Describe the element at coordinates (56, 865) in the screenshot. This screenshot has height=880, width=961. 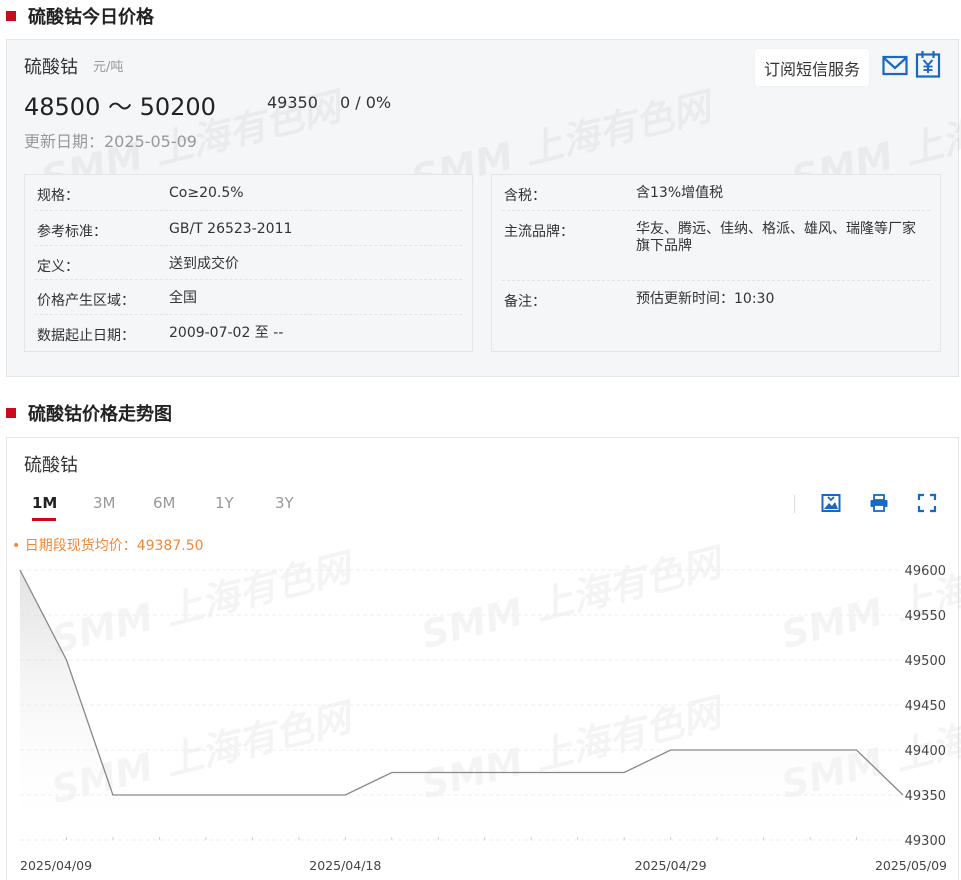
I see `x-tick-label: 2025/04/09` at that location.